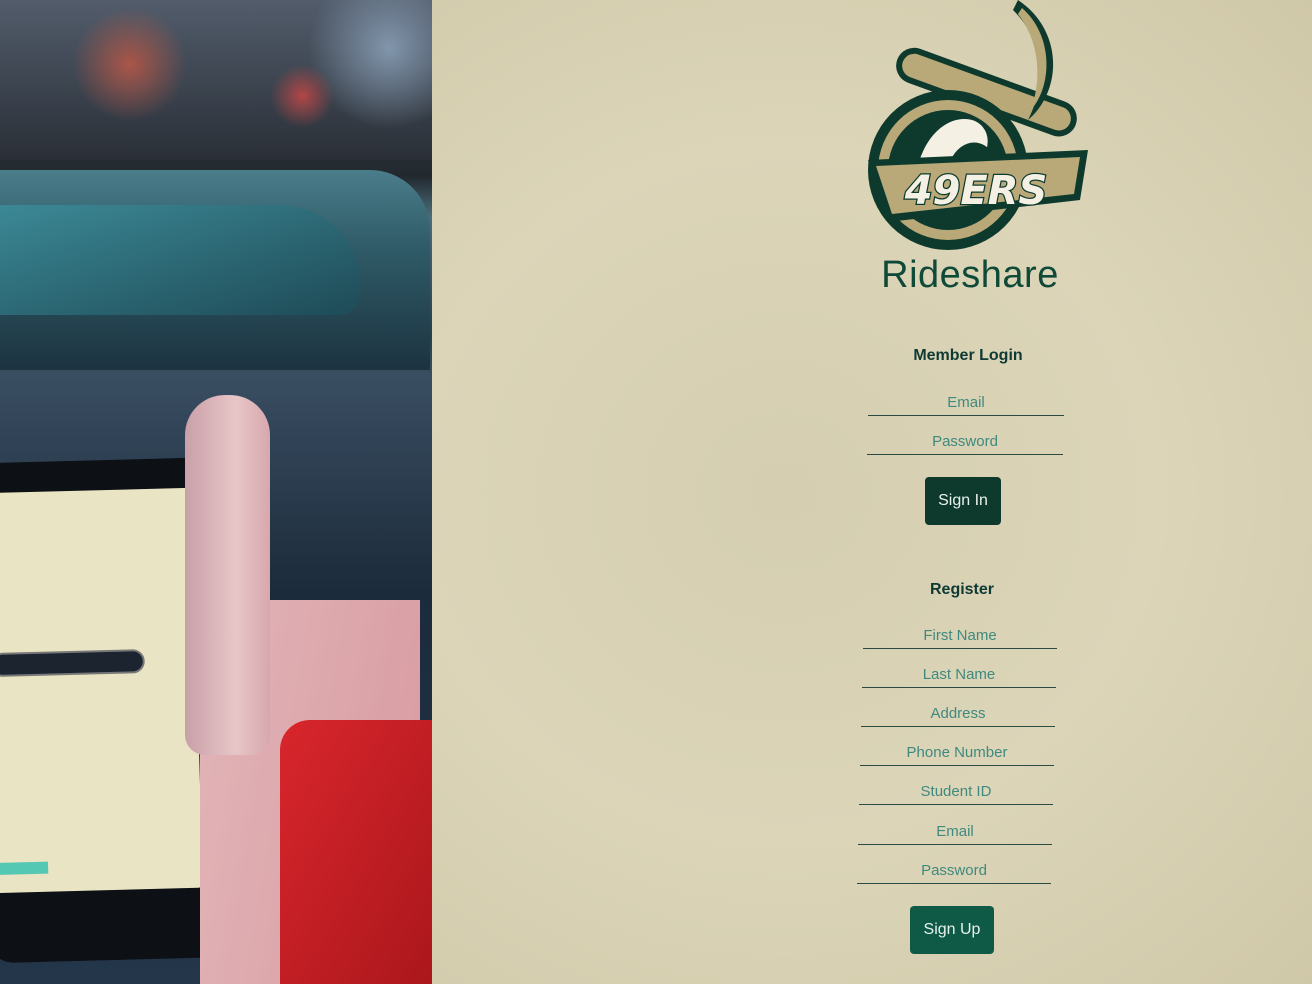 This screenshot has width=1312, height=984. Describe the element at coordinates (24, 868) in the screenshot. I see `phone-green-bar` at that location.